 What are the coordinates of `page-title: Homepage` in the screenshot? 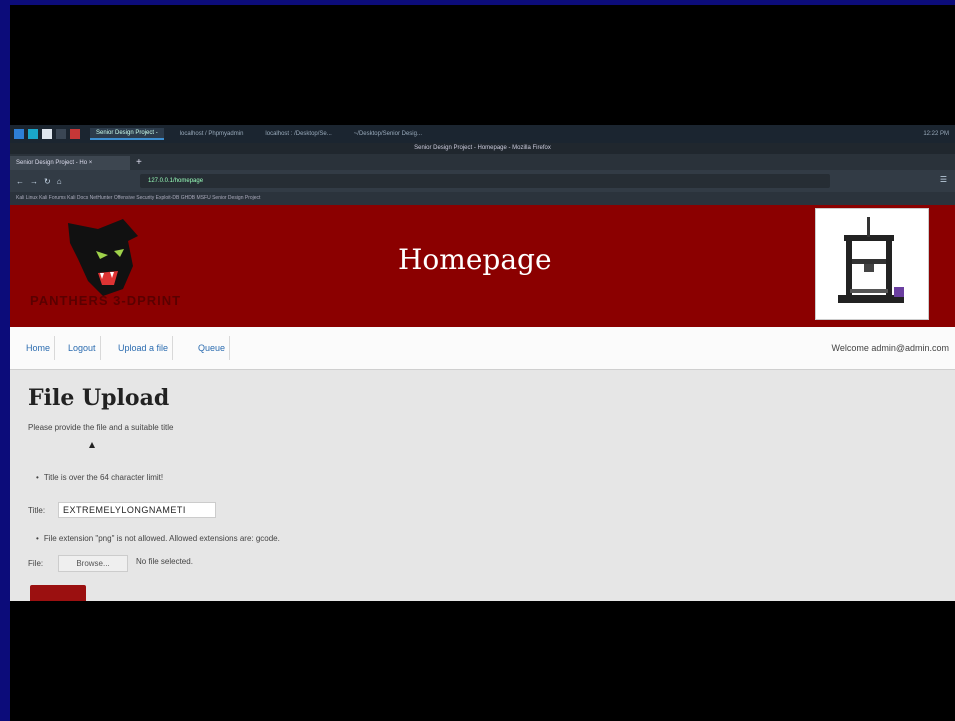 It's located at (475, 259).